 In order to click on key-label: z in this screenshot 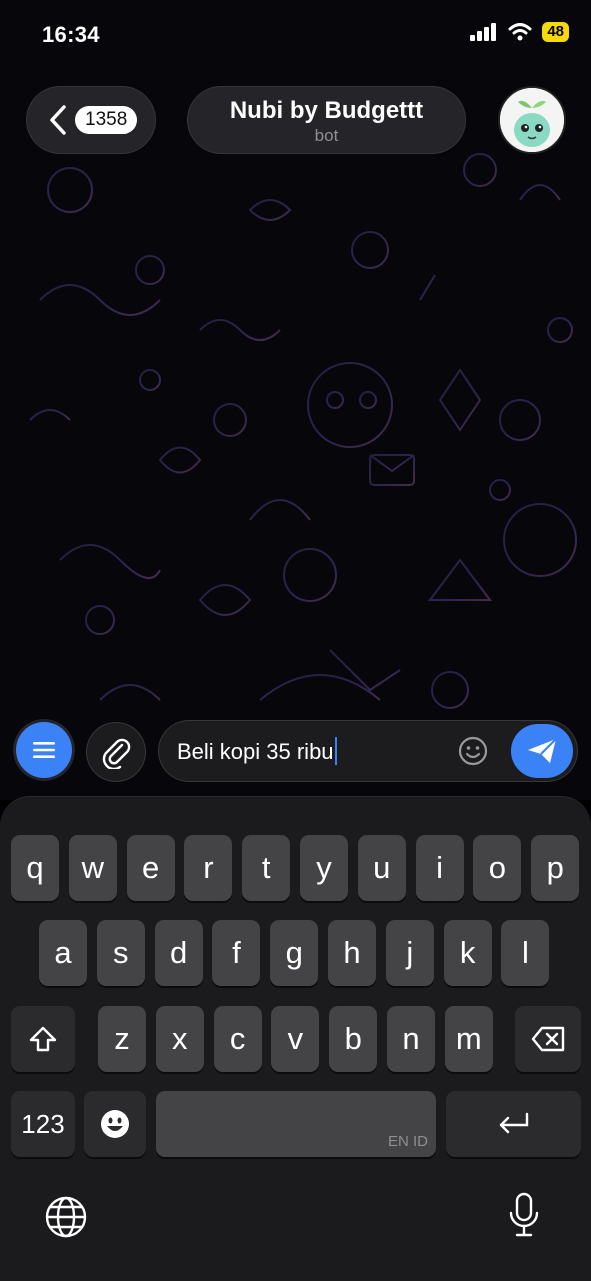, I will do `click(122, 1038)`.